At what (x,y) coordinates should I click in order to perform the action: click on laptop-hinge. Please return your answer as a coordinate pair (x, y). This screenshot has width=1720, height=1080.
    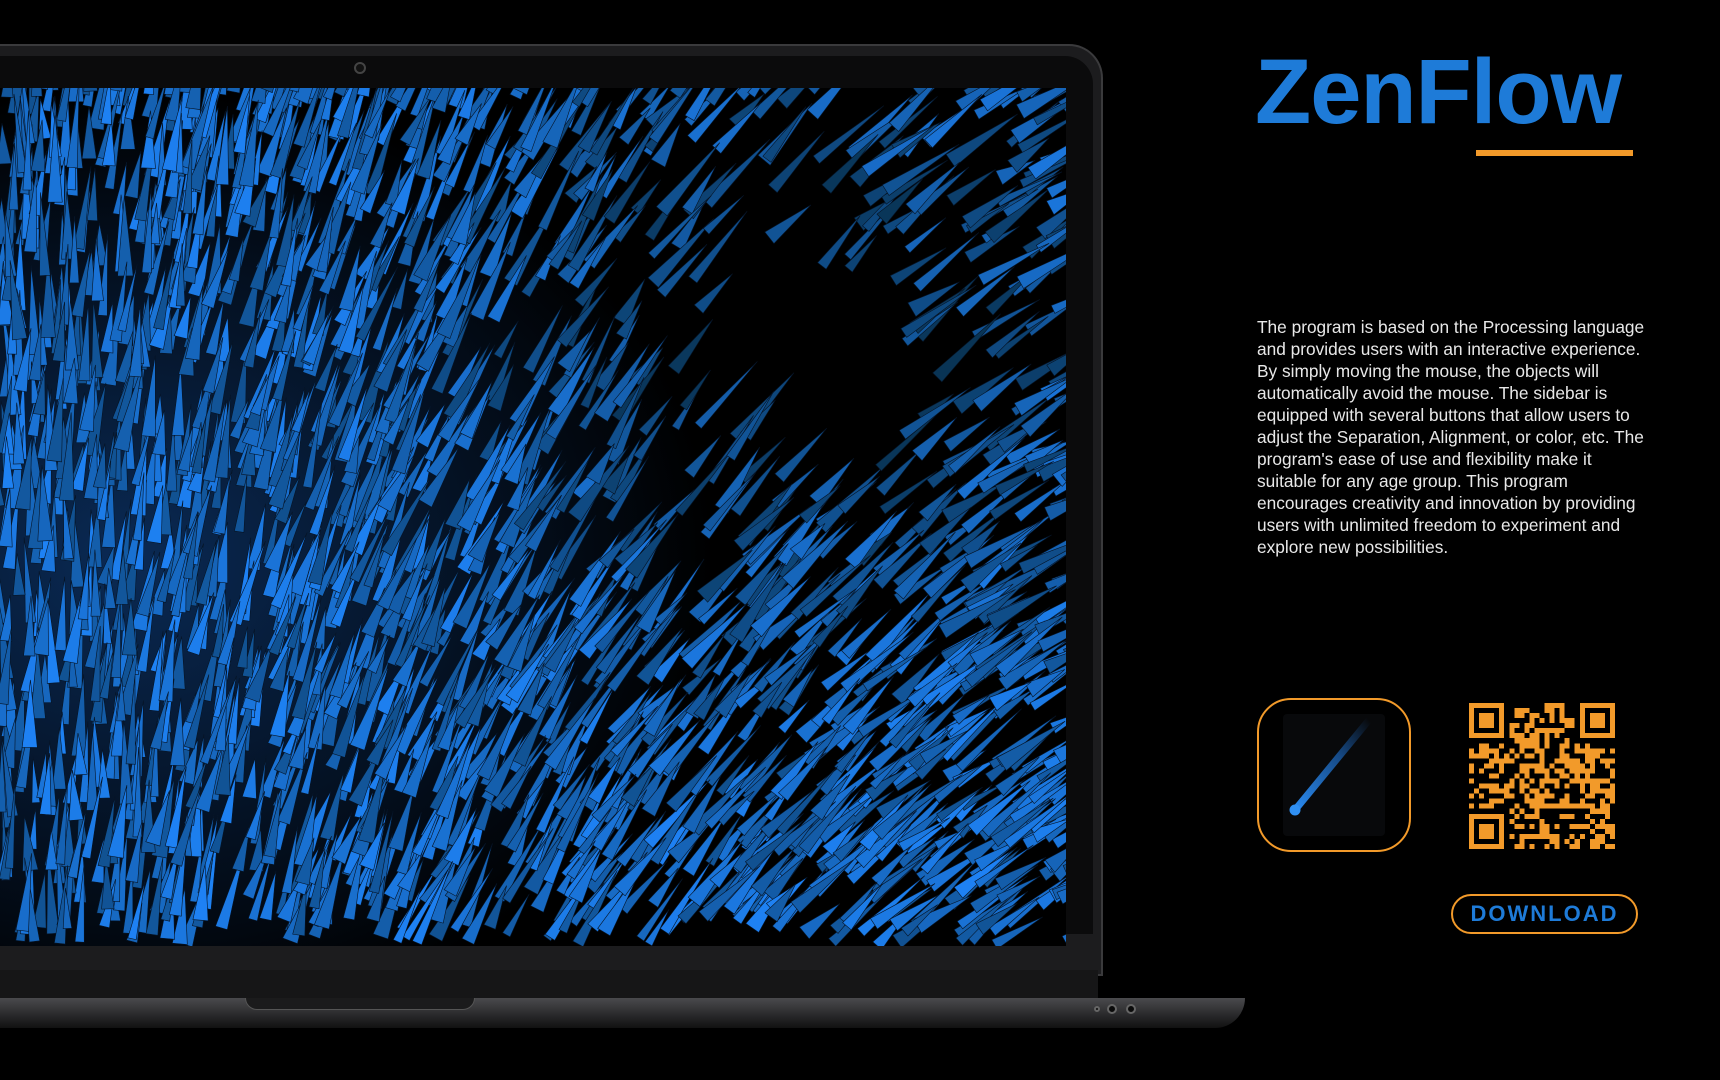
    Looking at the image, I should click on (549, 984).